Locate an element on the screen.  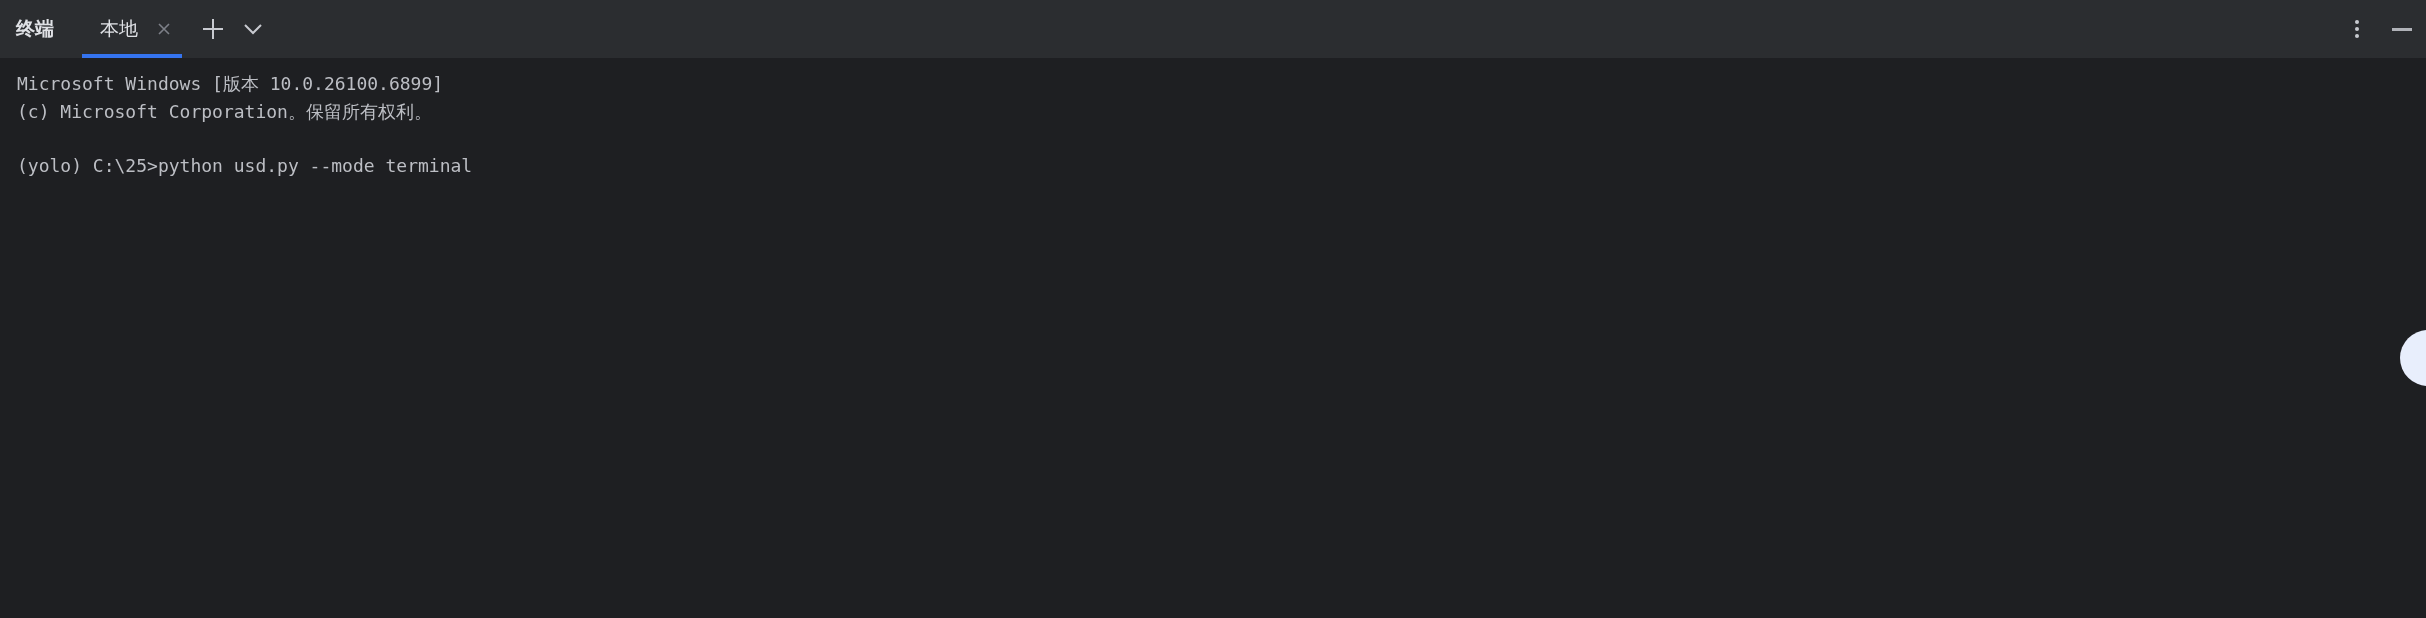
add-tab-icon is located at coordinates (213, 29).